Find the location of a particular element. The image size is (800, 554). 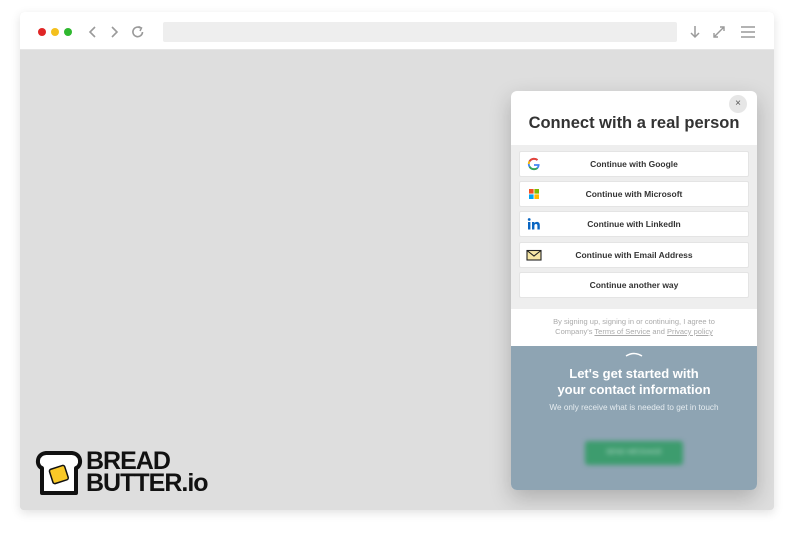

continue-microsoft-button: Continue with Microsoft is located at coordinates (634, 194).